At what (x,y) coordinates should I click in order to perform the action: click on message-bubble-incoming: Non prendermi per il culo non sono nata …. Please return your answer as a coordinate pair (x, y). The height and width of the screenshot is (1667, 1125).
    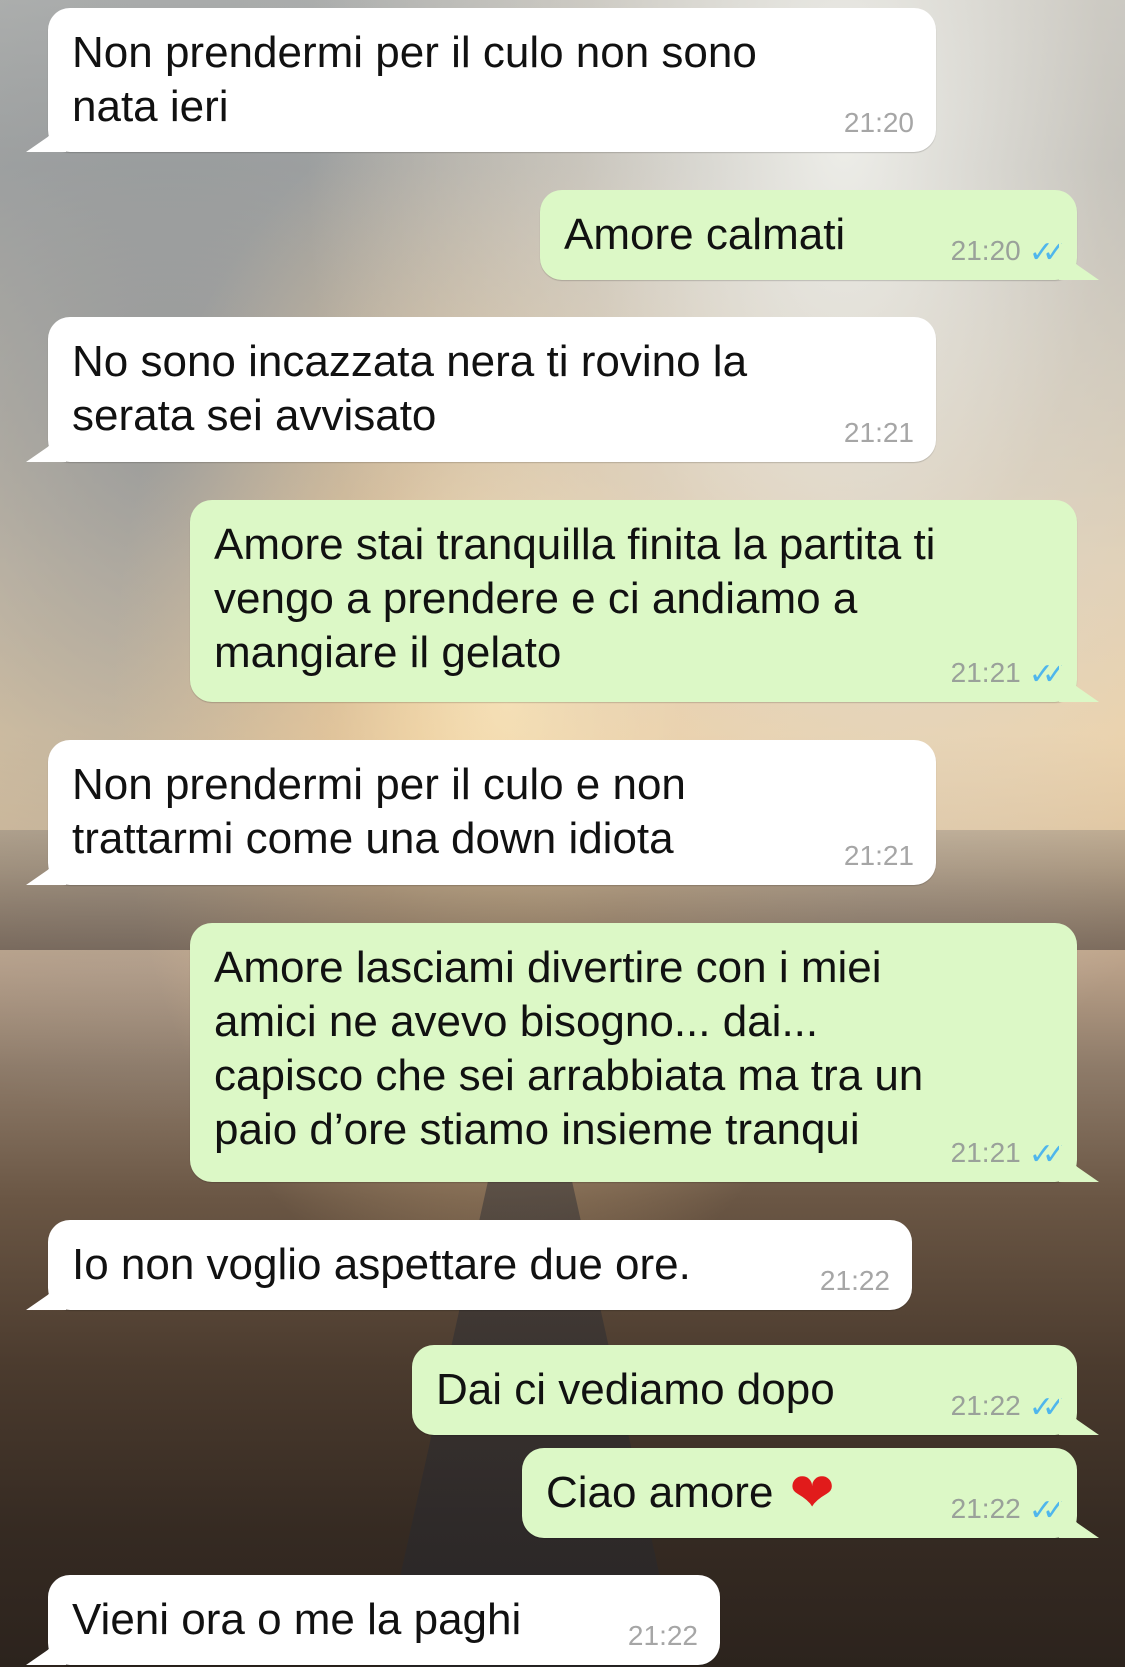
    Looking at the image, I should click on (492, 80).